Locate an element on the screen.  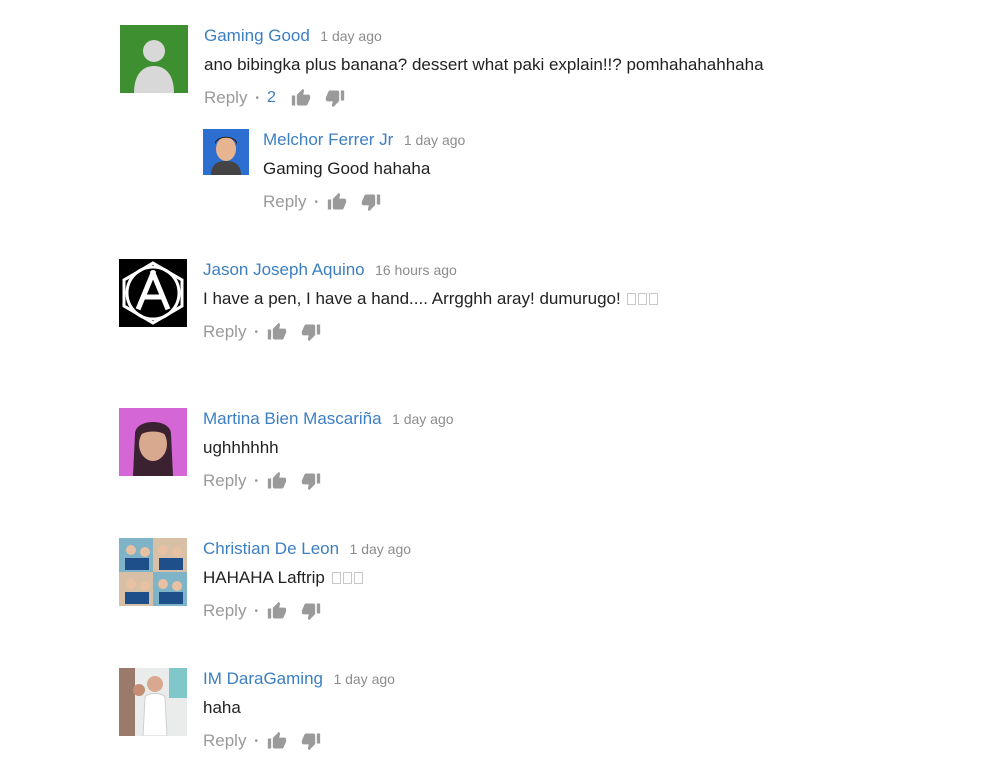
comment-author: Christian De Leon is located at coordinates (271, 548).